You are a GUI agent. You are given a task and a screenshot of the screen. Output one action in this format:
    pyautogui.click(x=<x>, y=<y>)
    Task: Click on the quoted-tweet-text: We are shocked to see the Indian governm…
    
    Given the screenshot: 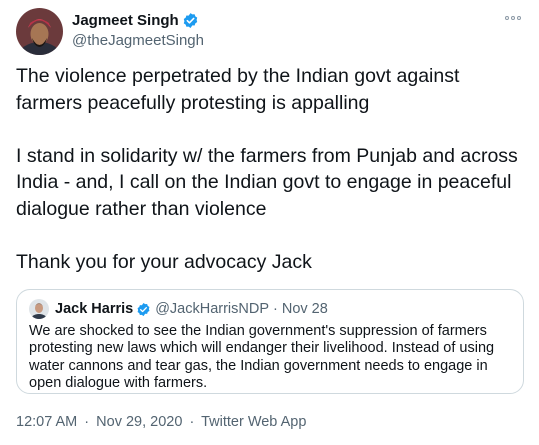 What is the action you would take?
    pyautogui.click(x=262, y=357)
    